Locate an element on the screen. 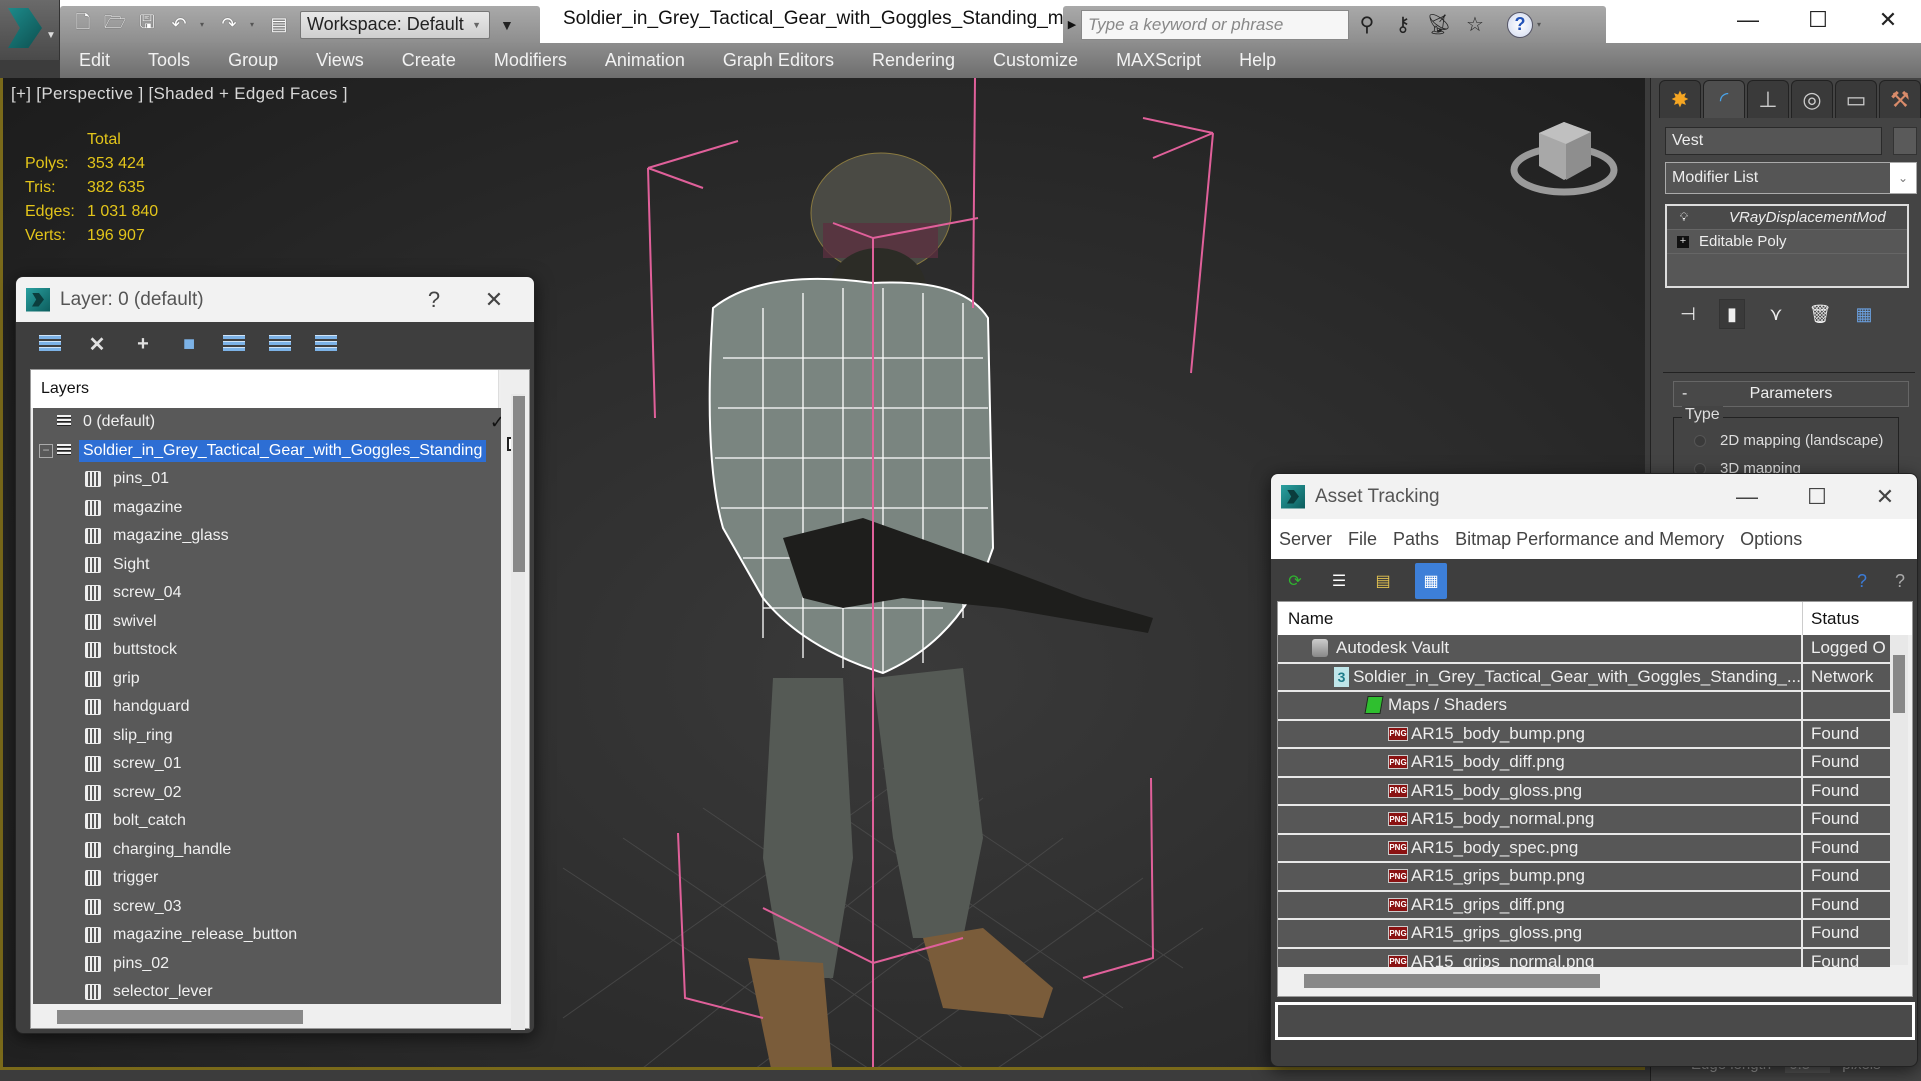 The image size is (1921, 1081). key-icon: ⚷ is located at coordinates (1403, 24).